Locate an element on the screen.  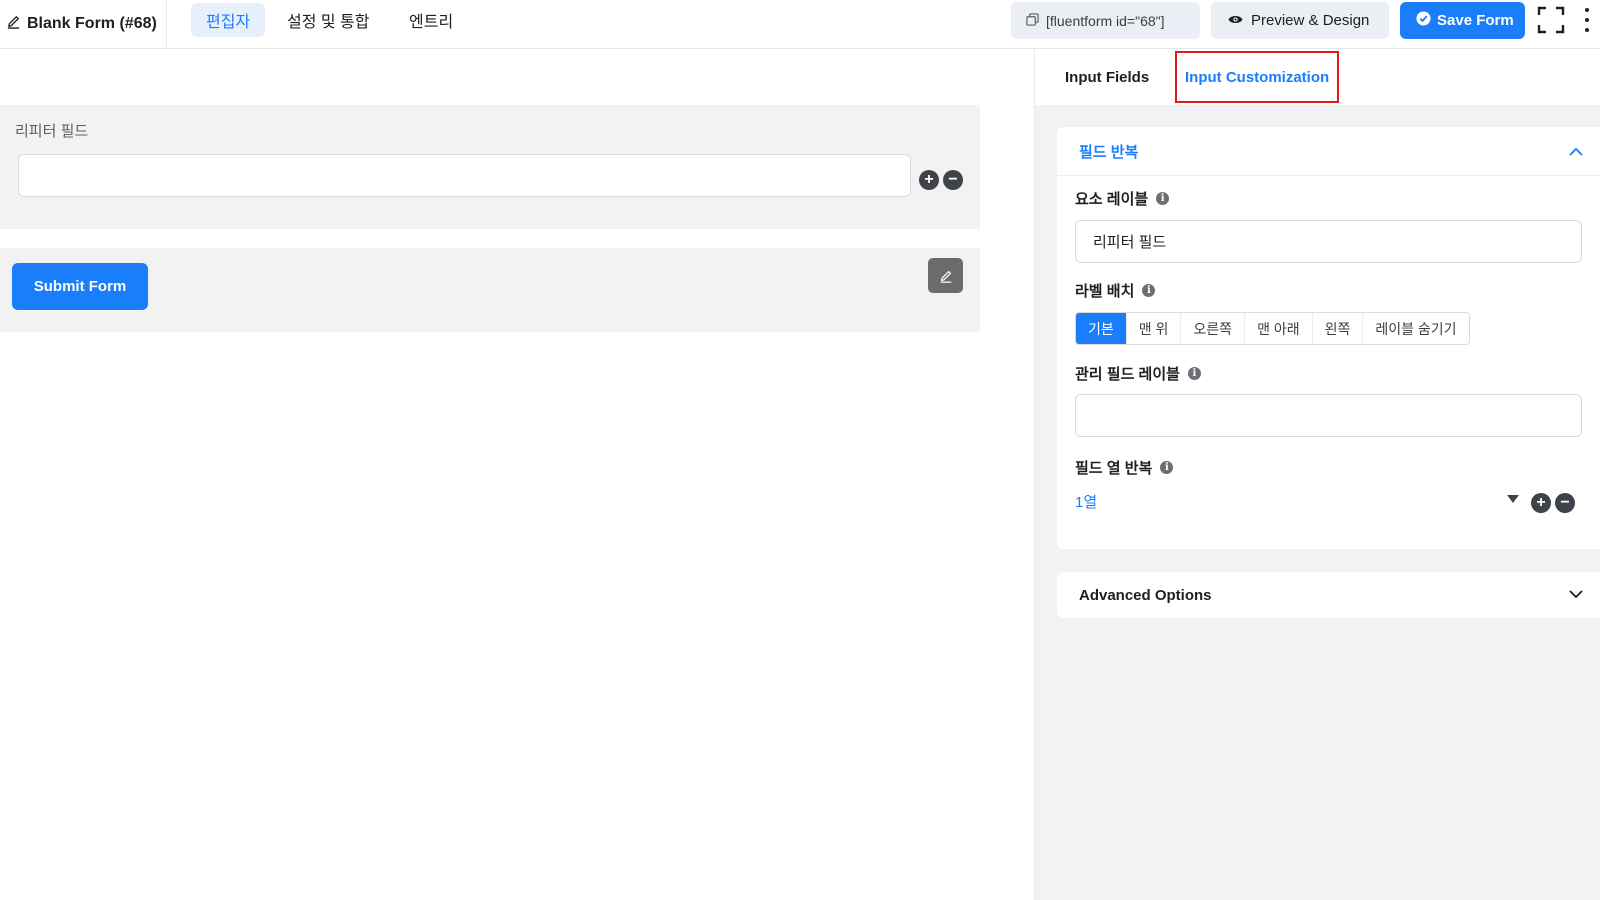
repeater-field-block: 리피터 필드 + − is located at coordinates (490, 167).